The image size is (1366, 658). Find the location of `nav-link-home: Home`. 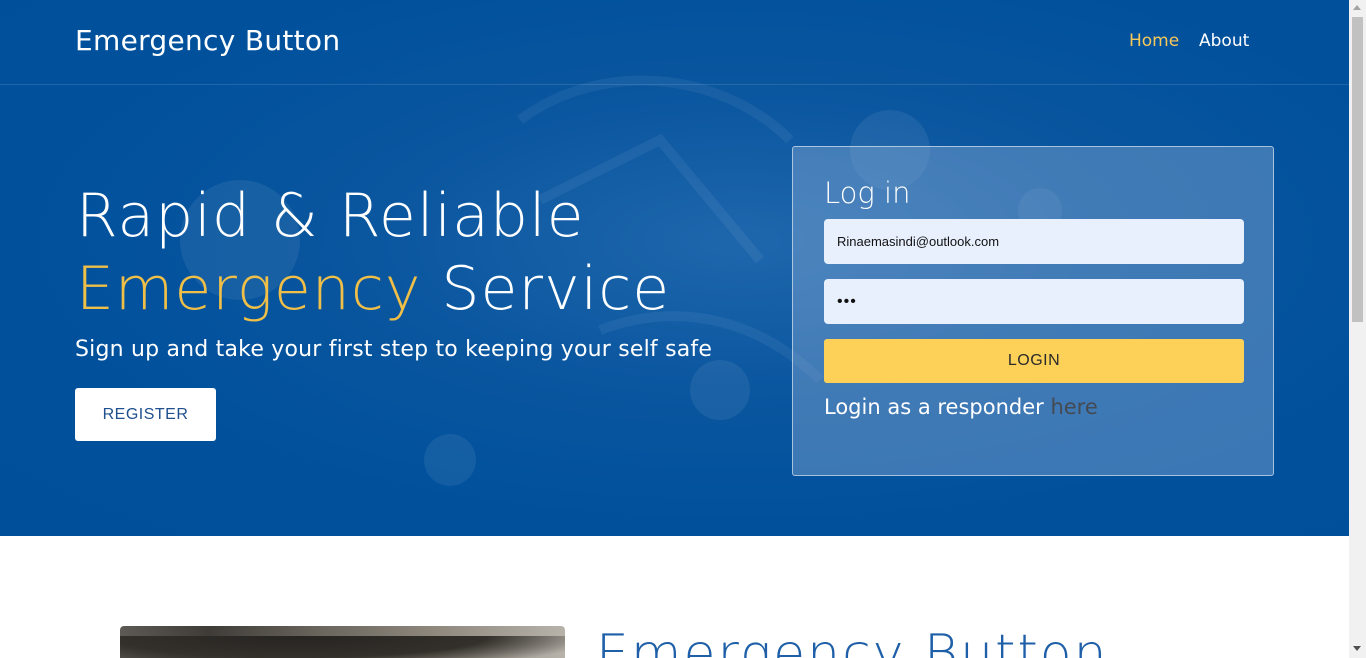

nav-link-home: Home is located at coordinates (1154, 41).